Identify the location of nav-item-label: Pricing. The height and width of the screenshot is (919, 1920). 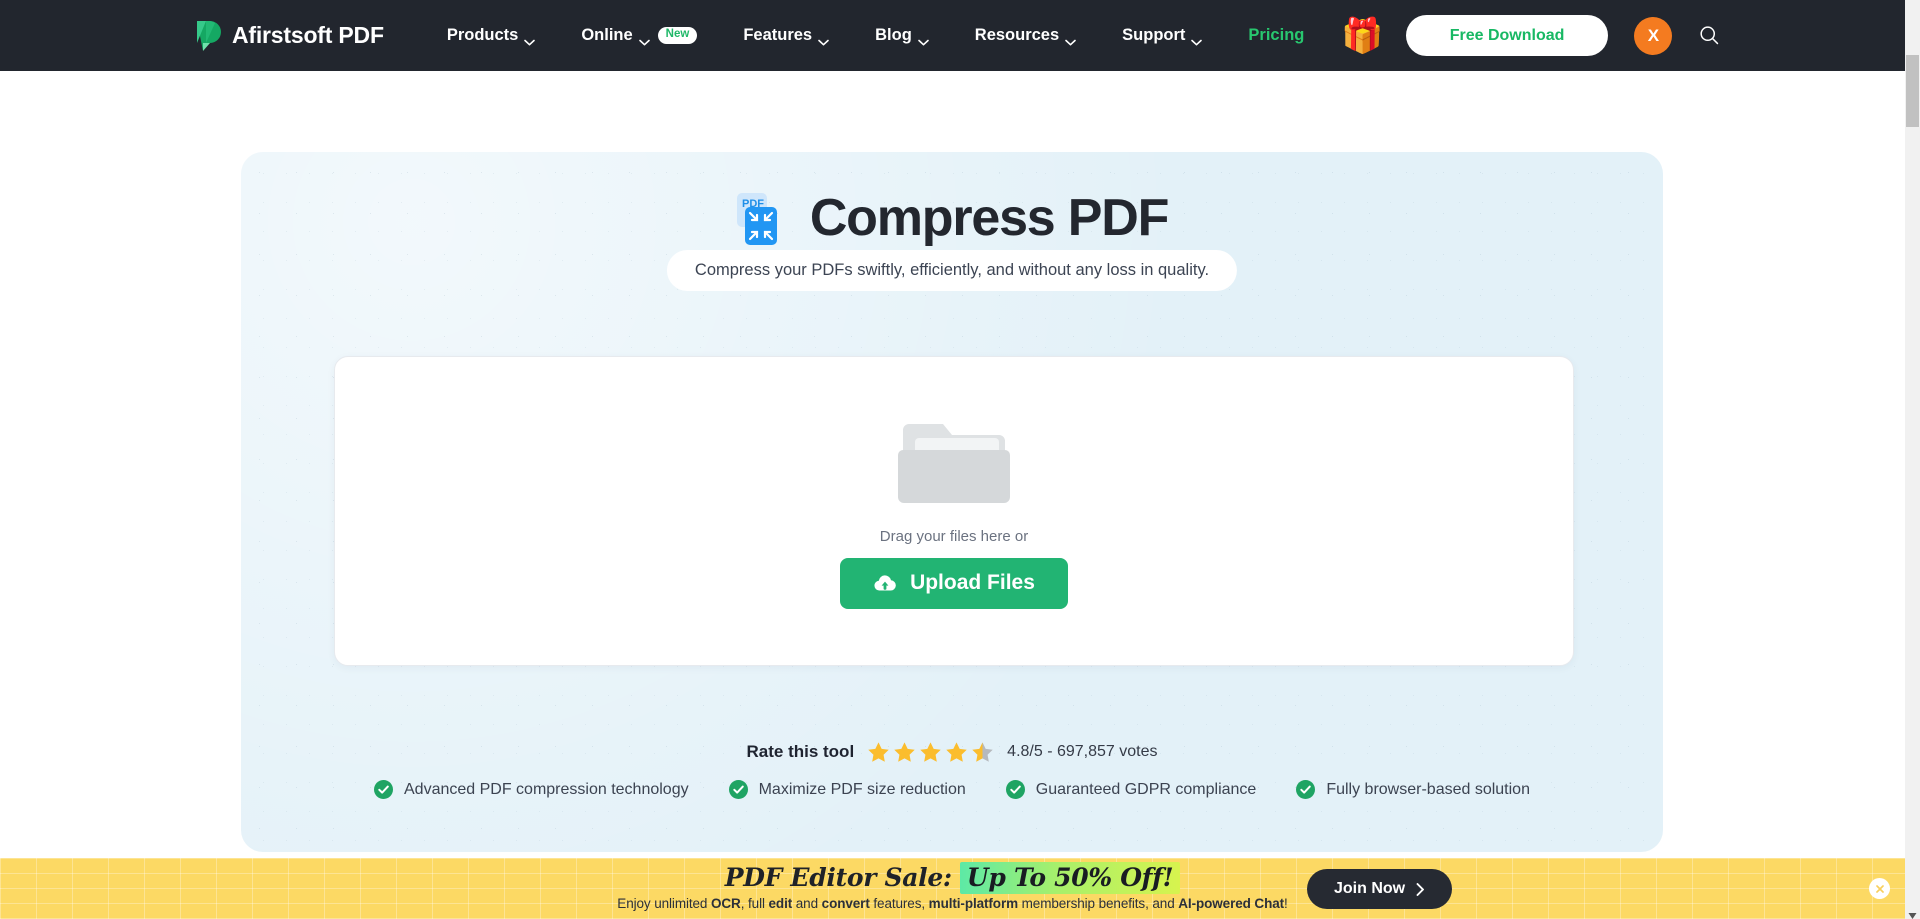
(1276, 35).